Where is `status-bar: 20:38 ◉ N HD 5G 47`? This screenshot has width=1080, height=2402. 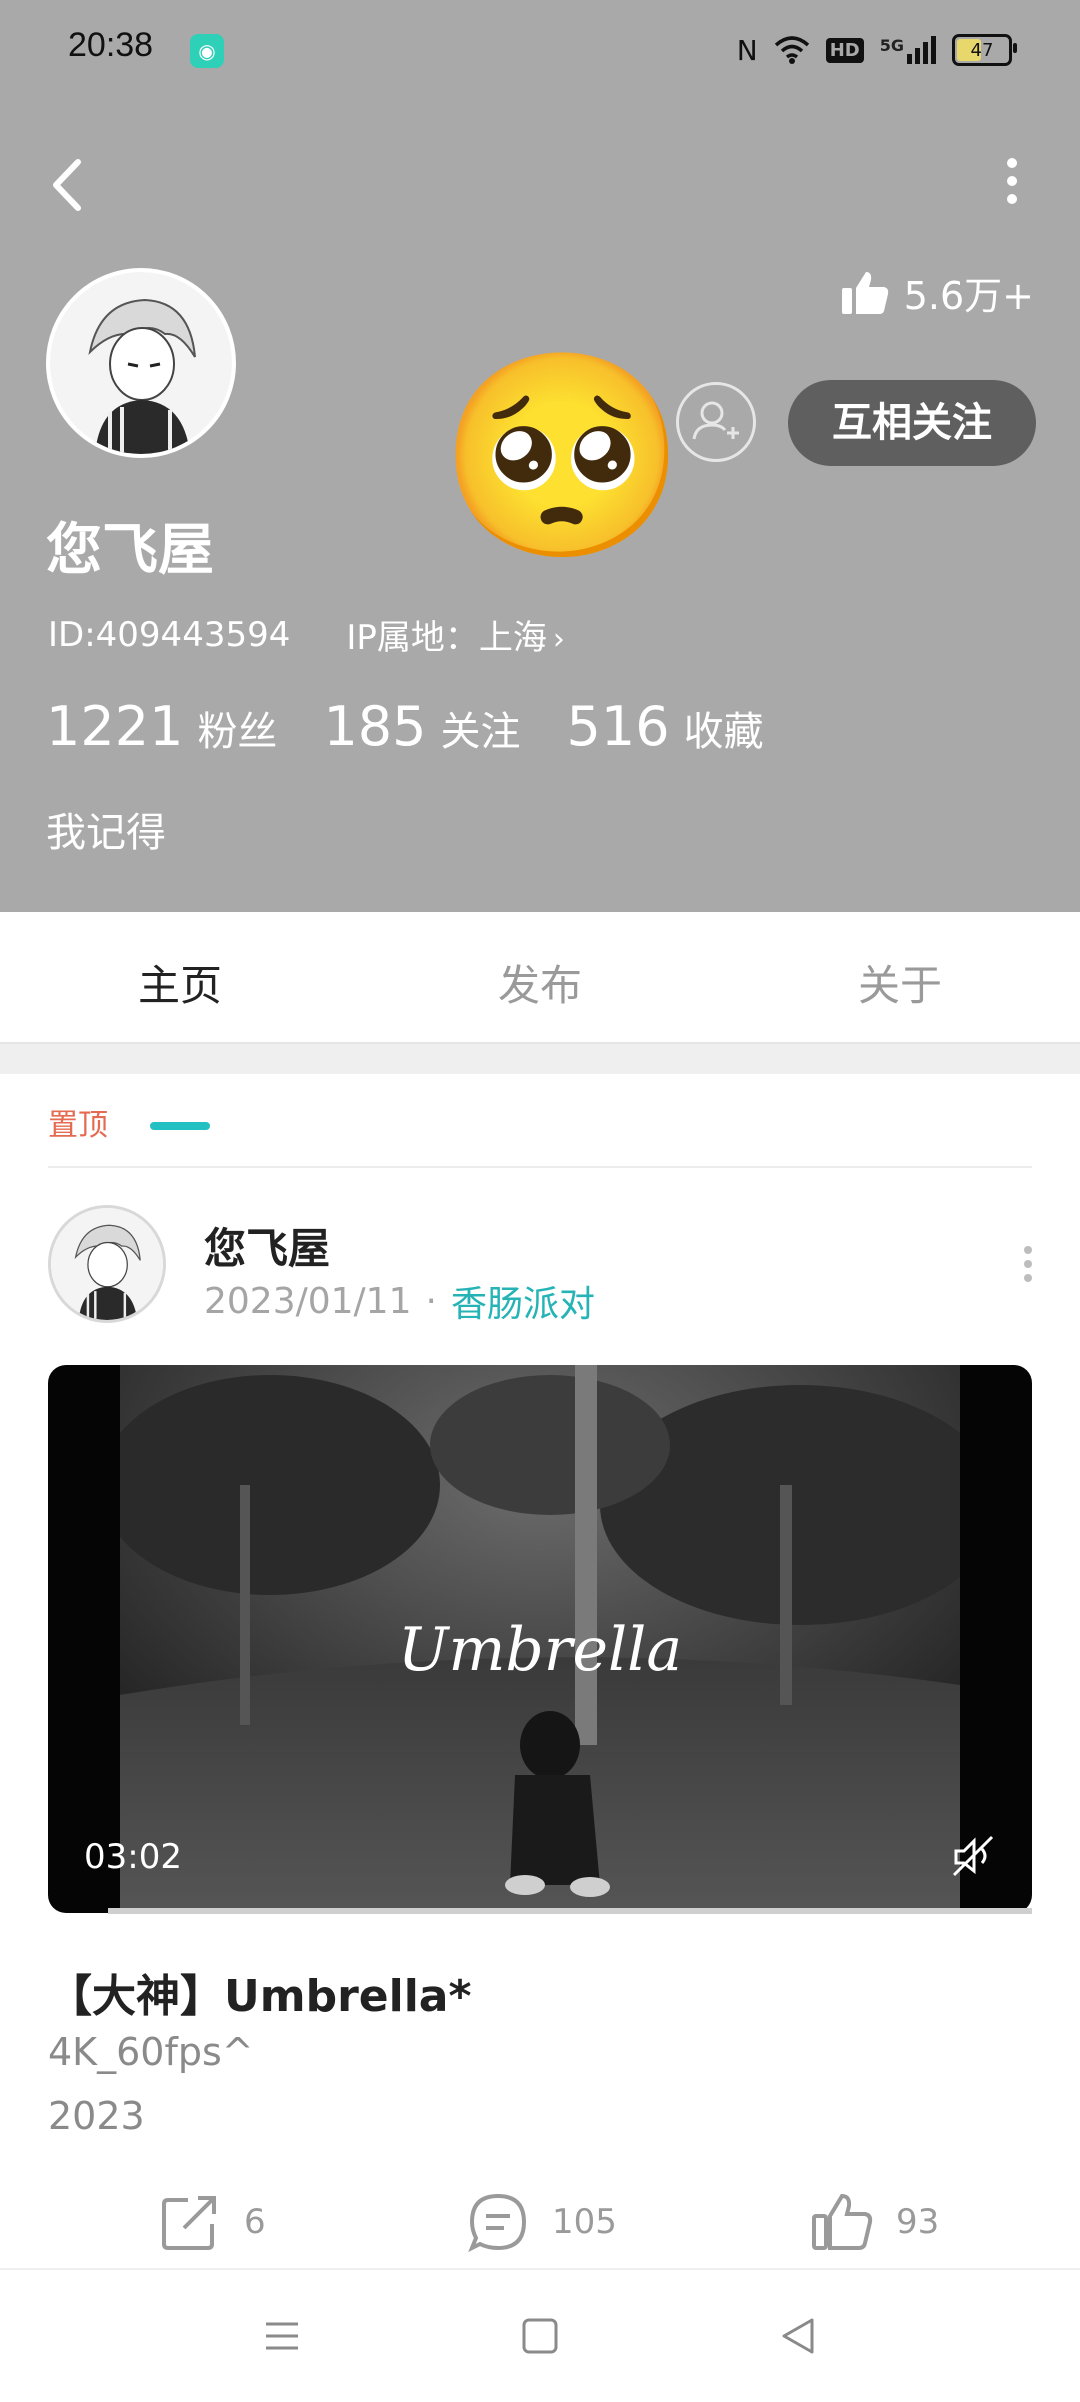 status-bar: 20:38 ◉ N HD 5G 47 is located at coordinates (540, 50).